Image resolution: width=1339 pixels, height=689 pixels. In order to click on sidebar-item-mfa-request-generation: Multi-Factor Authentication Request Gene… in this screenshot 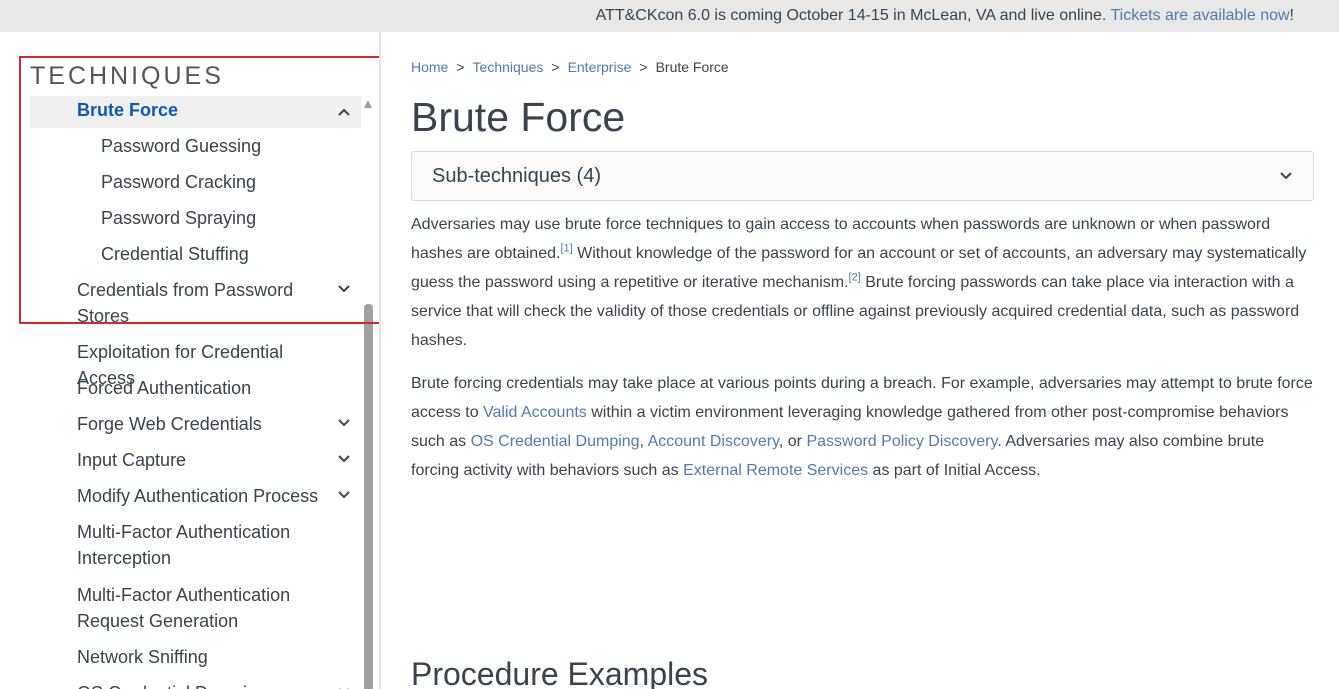, I will do `click(202, 608)`.